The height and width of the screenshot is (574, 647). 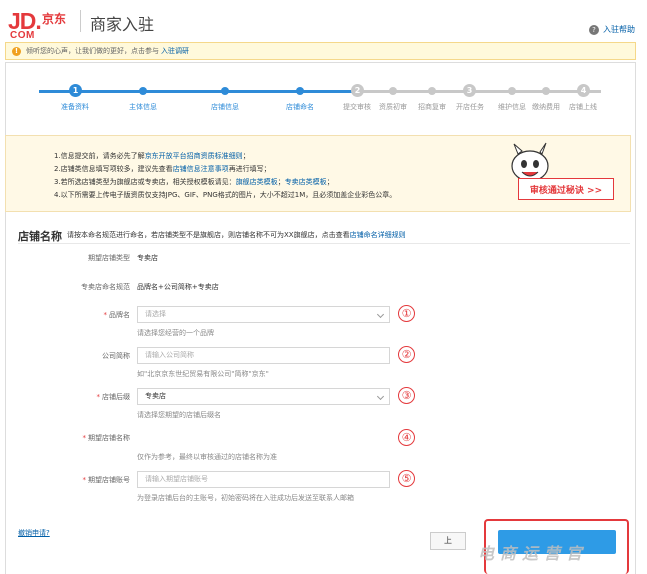 What do you see at coordinates (546, 107) in the screenshot?
I see `step-label: 缴纳费用` at bounding box center [546, 107].